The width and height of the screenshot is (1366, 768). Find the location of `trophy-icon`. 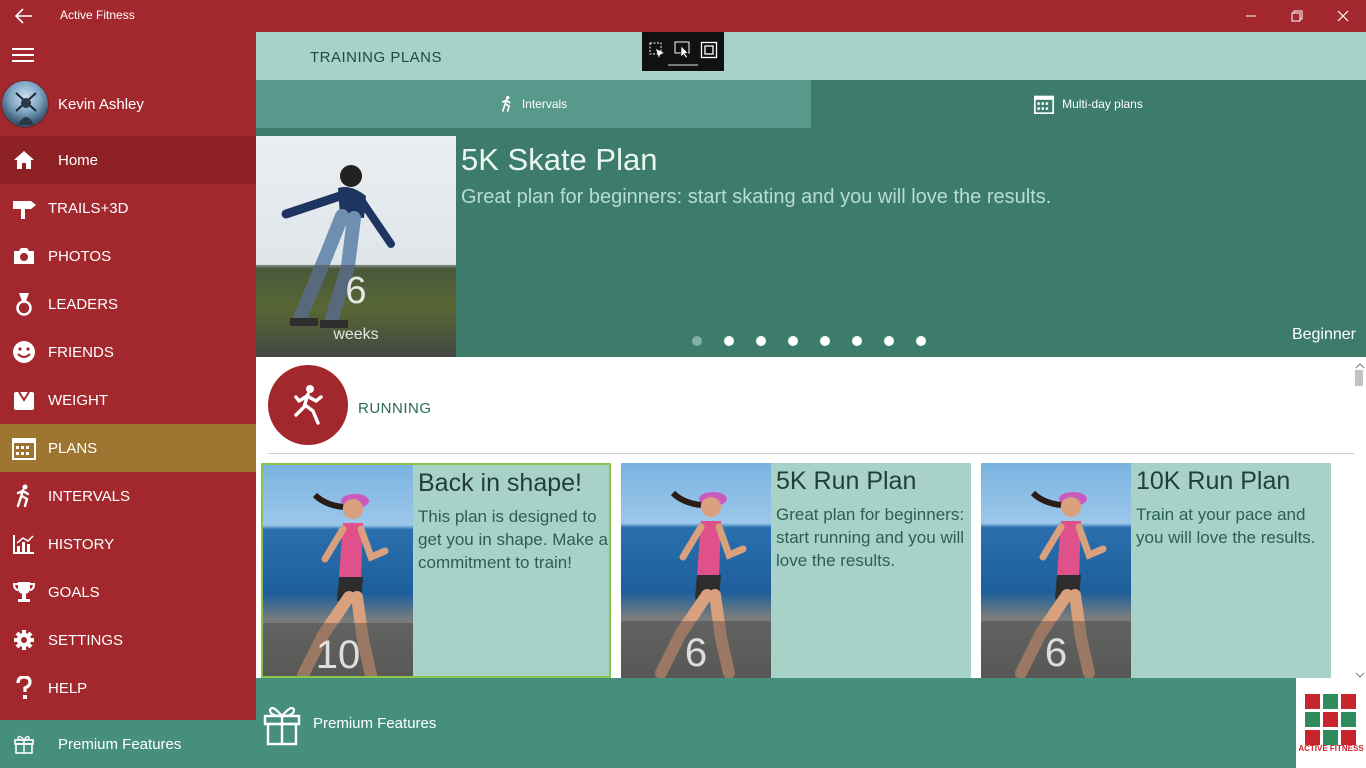

trophy-icon is located at coordinates (24, 592).